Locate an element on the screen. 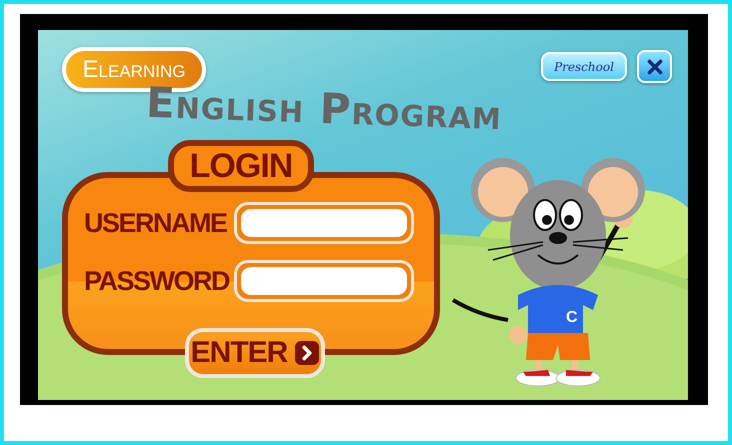 This screenshot has width=732, height=445. level-button: Preschool is located at coordinates (584, 66).